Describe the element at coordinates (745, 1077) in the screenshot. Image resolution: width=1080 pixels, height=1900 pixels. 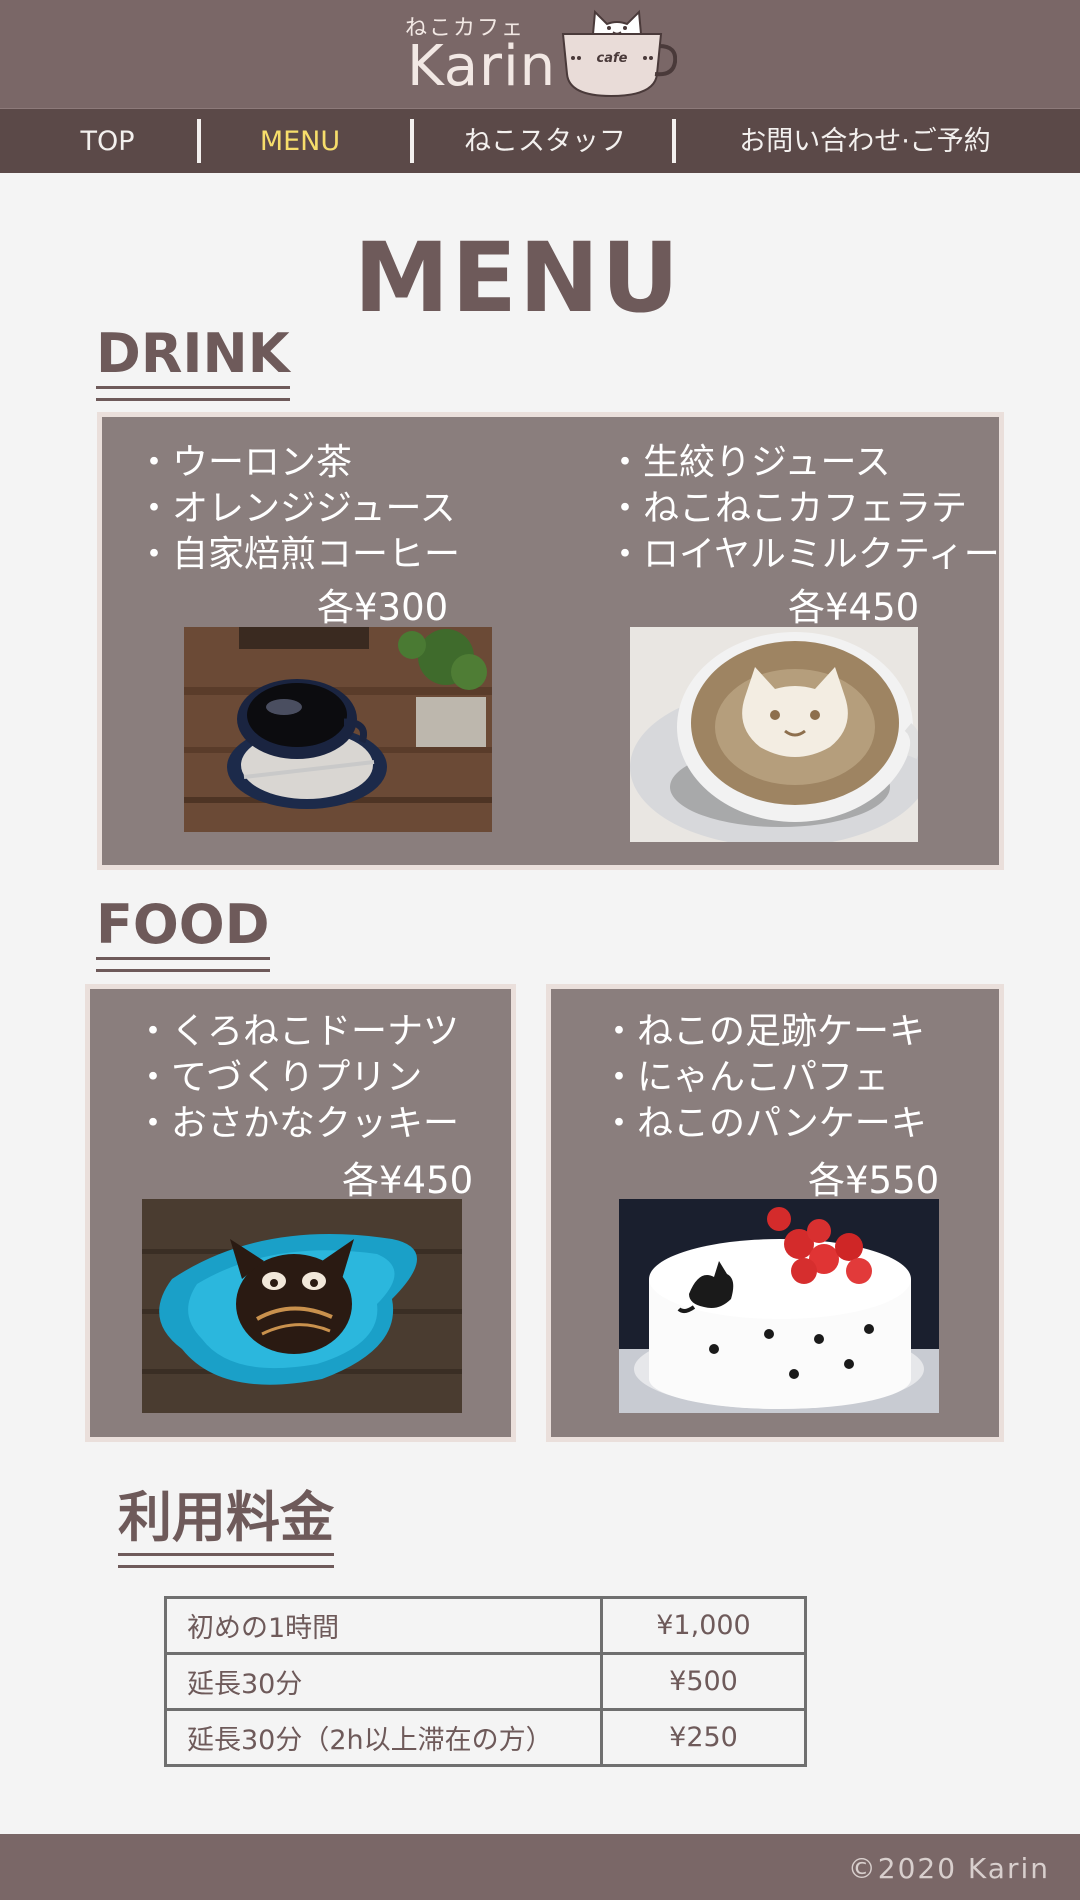
I see `list-item: ・にゃんこパフェ` at that location.